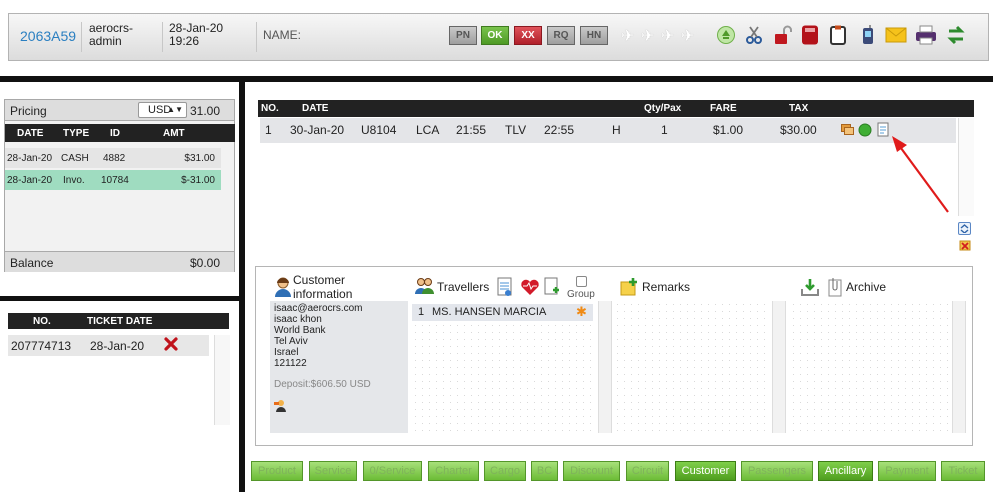 The width and height of the screenshot is (993, 492). What do you see at coordinates (605, 367) in the screenshot?
I see `travellers-scrollbar` at bounding box center [605, 367].